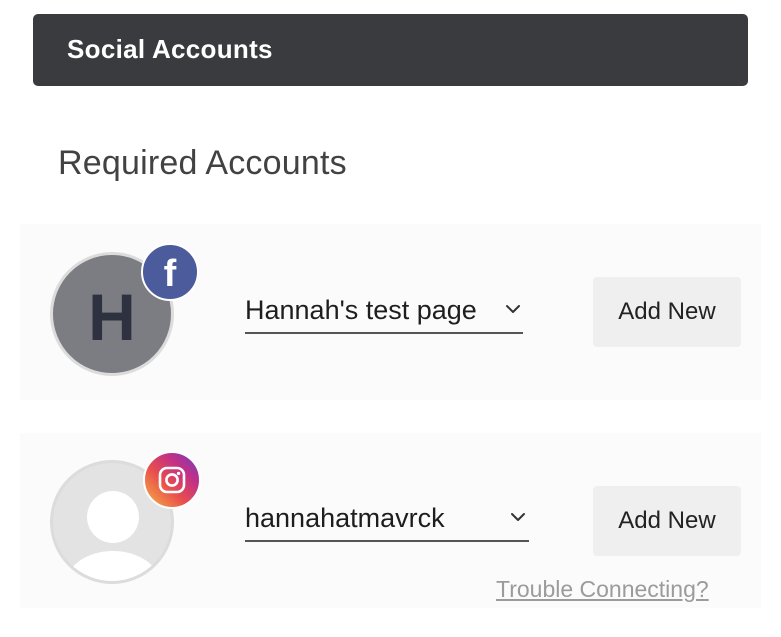 The width and height of the screenshot is (781, 637). I want to click on instagram-glyph, so click(172, 480).